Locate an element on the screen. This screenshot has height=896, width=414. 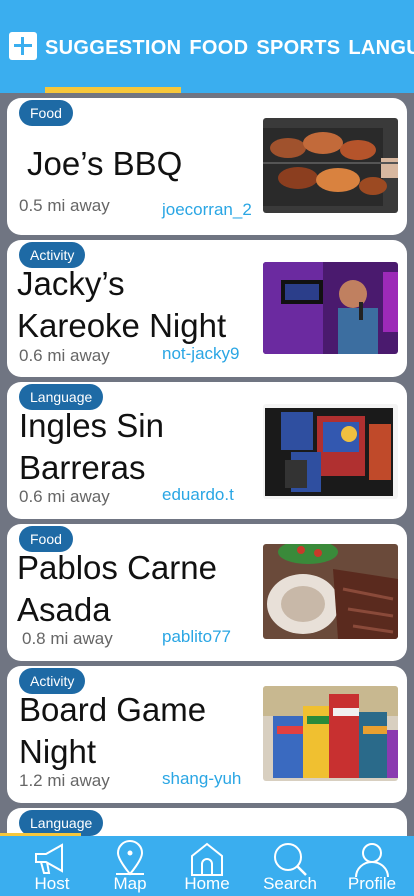
event-title: Ingles Sin Barreras is located at coordinates (91, 447).